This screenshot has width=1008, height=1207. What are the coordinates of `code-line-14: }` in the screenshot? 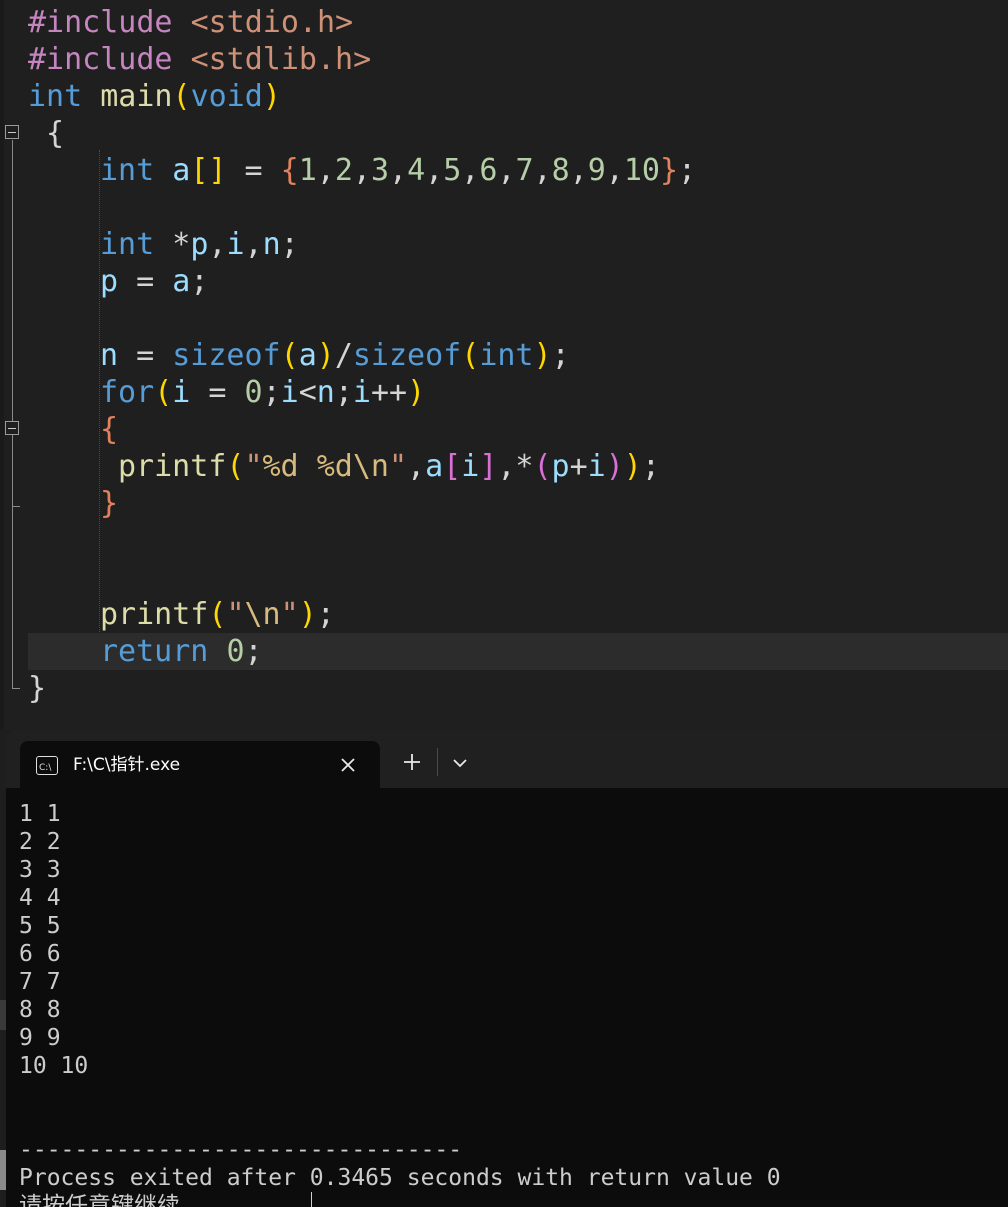 It's located at (504, 503).